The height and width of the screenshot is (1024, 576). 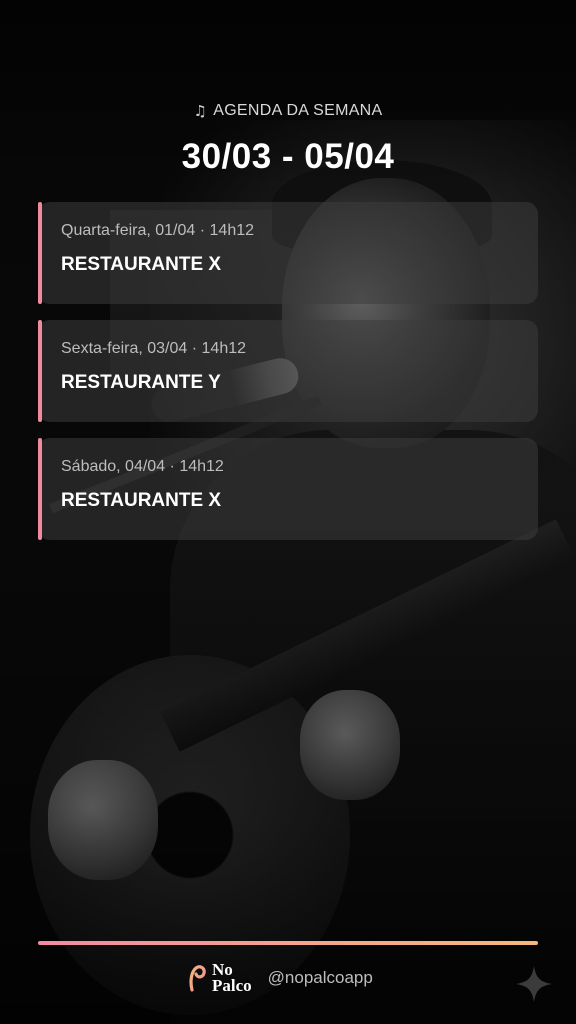 I want to click on eyebrow-label: AGENDA DA SEMANA, so click(x=298, y=110).